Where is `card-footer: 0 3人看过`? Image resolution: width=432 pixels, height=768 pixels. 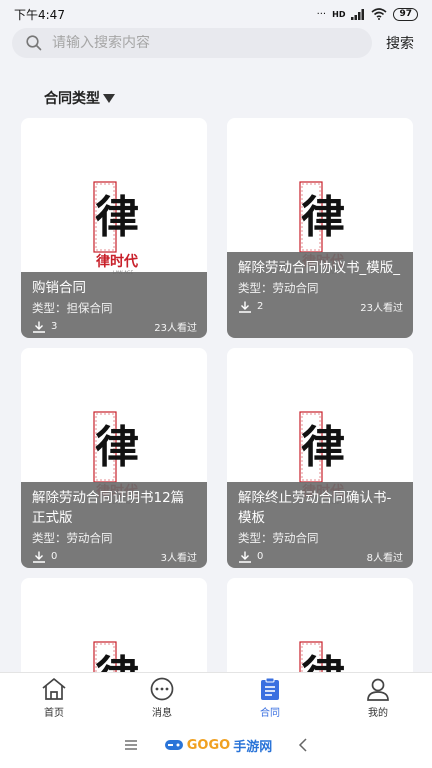
card-footer: 0 3人看过 is located at coordinates (114, 556).